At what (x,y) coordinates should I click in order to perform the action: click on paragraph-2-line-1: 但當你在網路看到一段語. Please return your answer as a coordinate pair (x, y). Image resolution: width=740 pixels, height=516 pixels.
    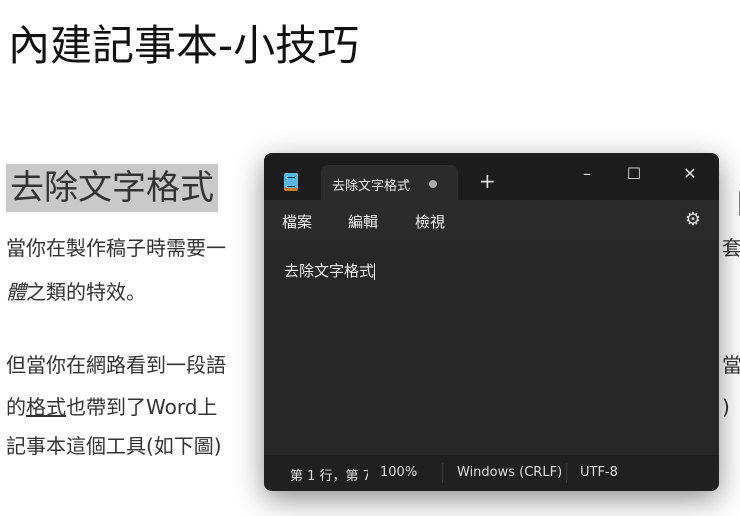
    Looking at the image, I should click on (116, 365).